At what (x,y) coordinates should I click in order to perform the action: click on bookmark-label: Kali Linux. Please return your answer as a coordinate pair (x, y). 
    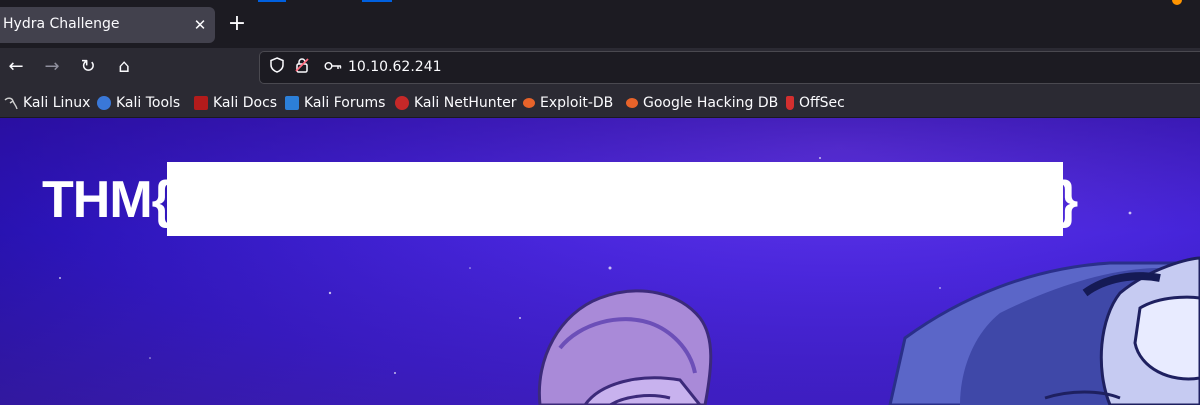
    Looking at the image, I should click on (57, 103).